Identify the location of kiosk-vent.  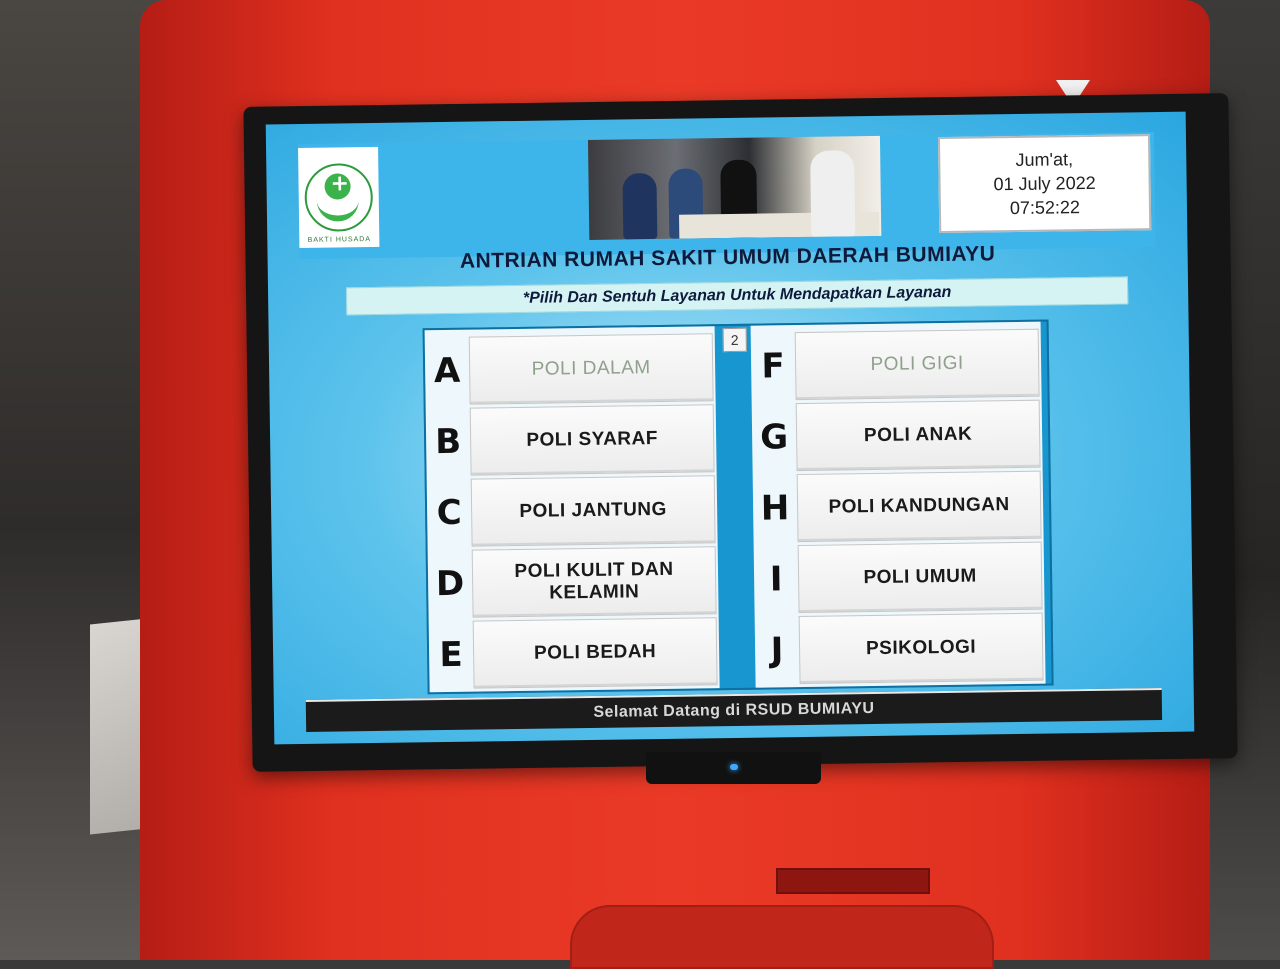
(782, 937).